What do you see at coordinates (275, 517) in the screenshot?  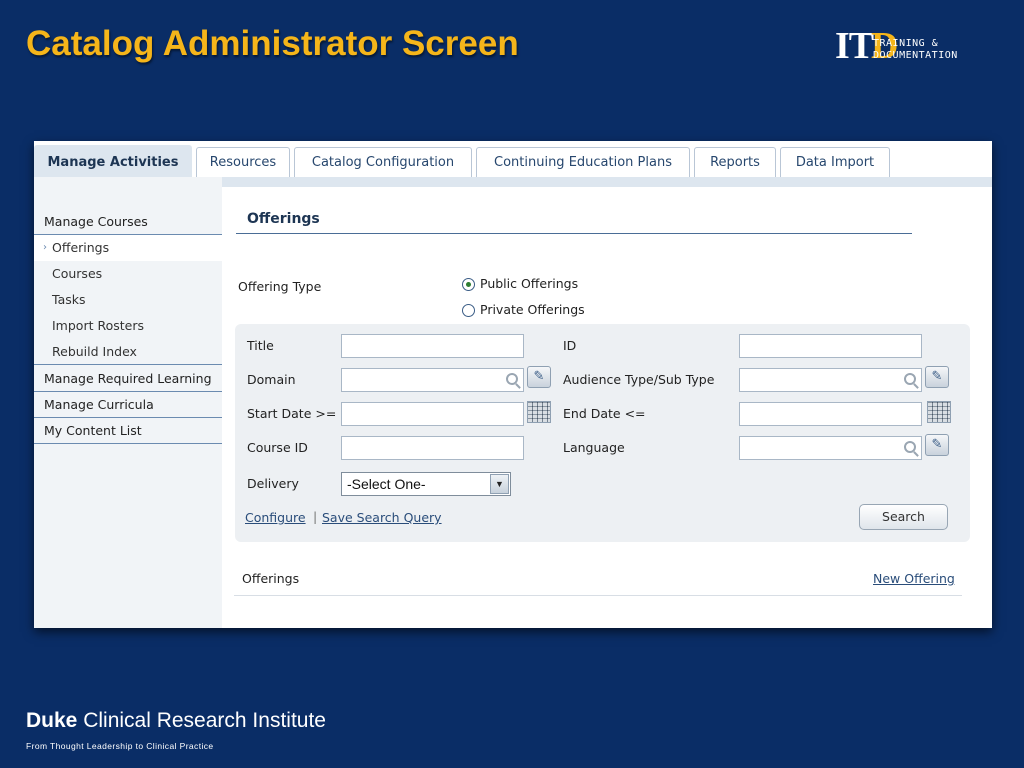 I see `configure-link: Configure` at bounding box center [275, 517].